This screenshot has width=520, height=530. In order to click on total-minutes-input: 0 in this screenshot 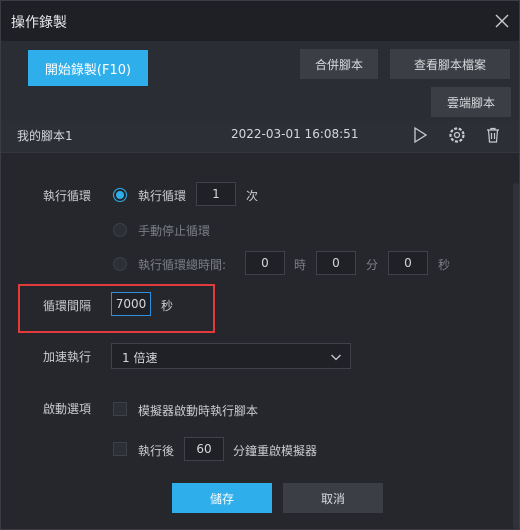, I will do `click(336, 263)`.